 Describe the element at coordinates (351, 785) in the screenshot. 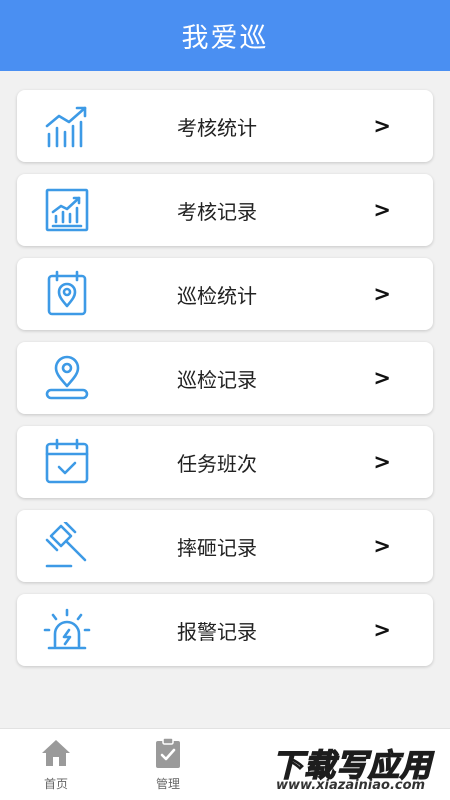

I see `watermark-url: www.xiazainiao.com` at that location.